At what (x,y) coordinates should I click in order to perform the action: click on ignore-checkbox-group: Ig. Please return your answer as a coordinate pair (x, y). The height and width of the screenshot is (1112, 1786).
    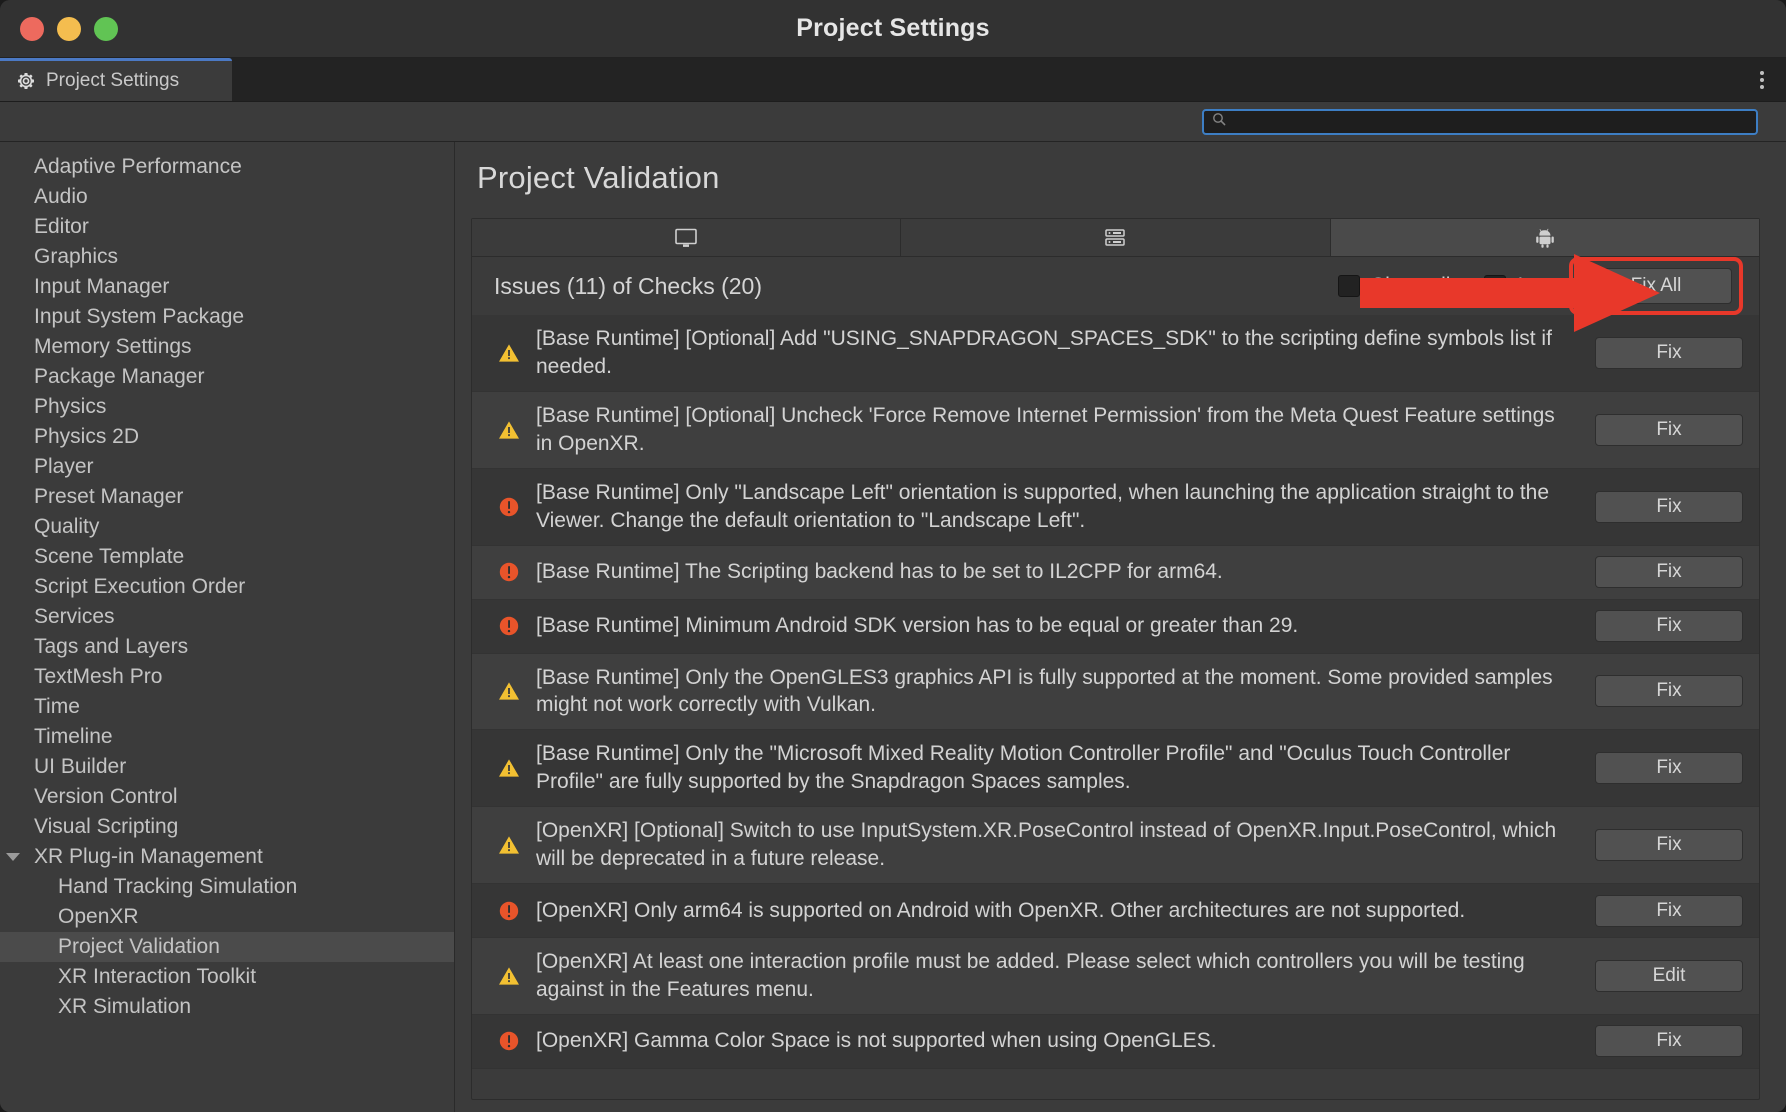
    Looking at the image, I should click on (1509, 286).